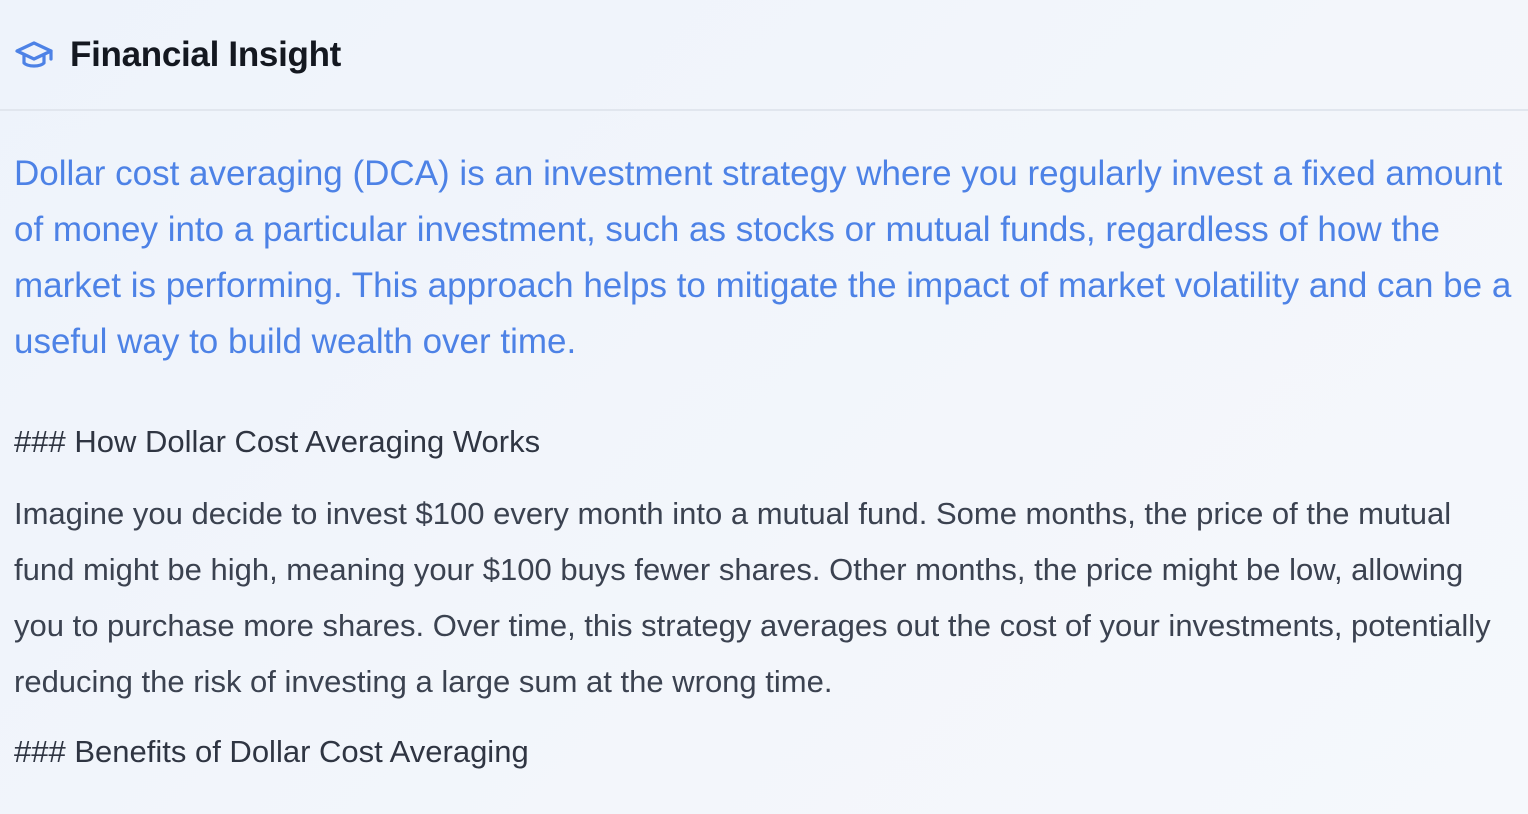 The image size is (1528, 814). Describe the element at coordinates (277, 441) in the screenshot. I see `section-heading-how-it-works: ### How Dollar Cost Averaging Works` at that location.